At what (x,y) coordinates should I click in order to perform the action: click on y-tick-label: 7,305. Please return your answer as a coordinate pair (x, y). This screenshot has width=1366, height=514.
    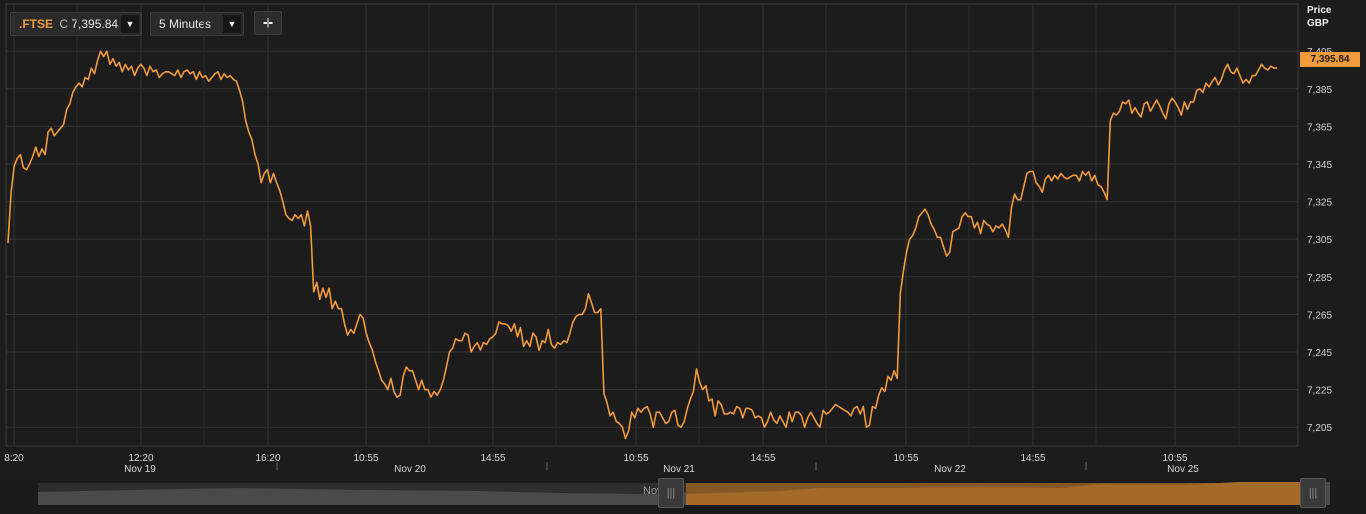
    Looking at the image, I should click on (1319, 240).